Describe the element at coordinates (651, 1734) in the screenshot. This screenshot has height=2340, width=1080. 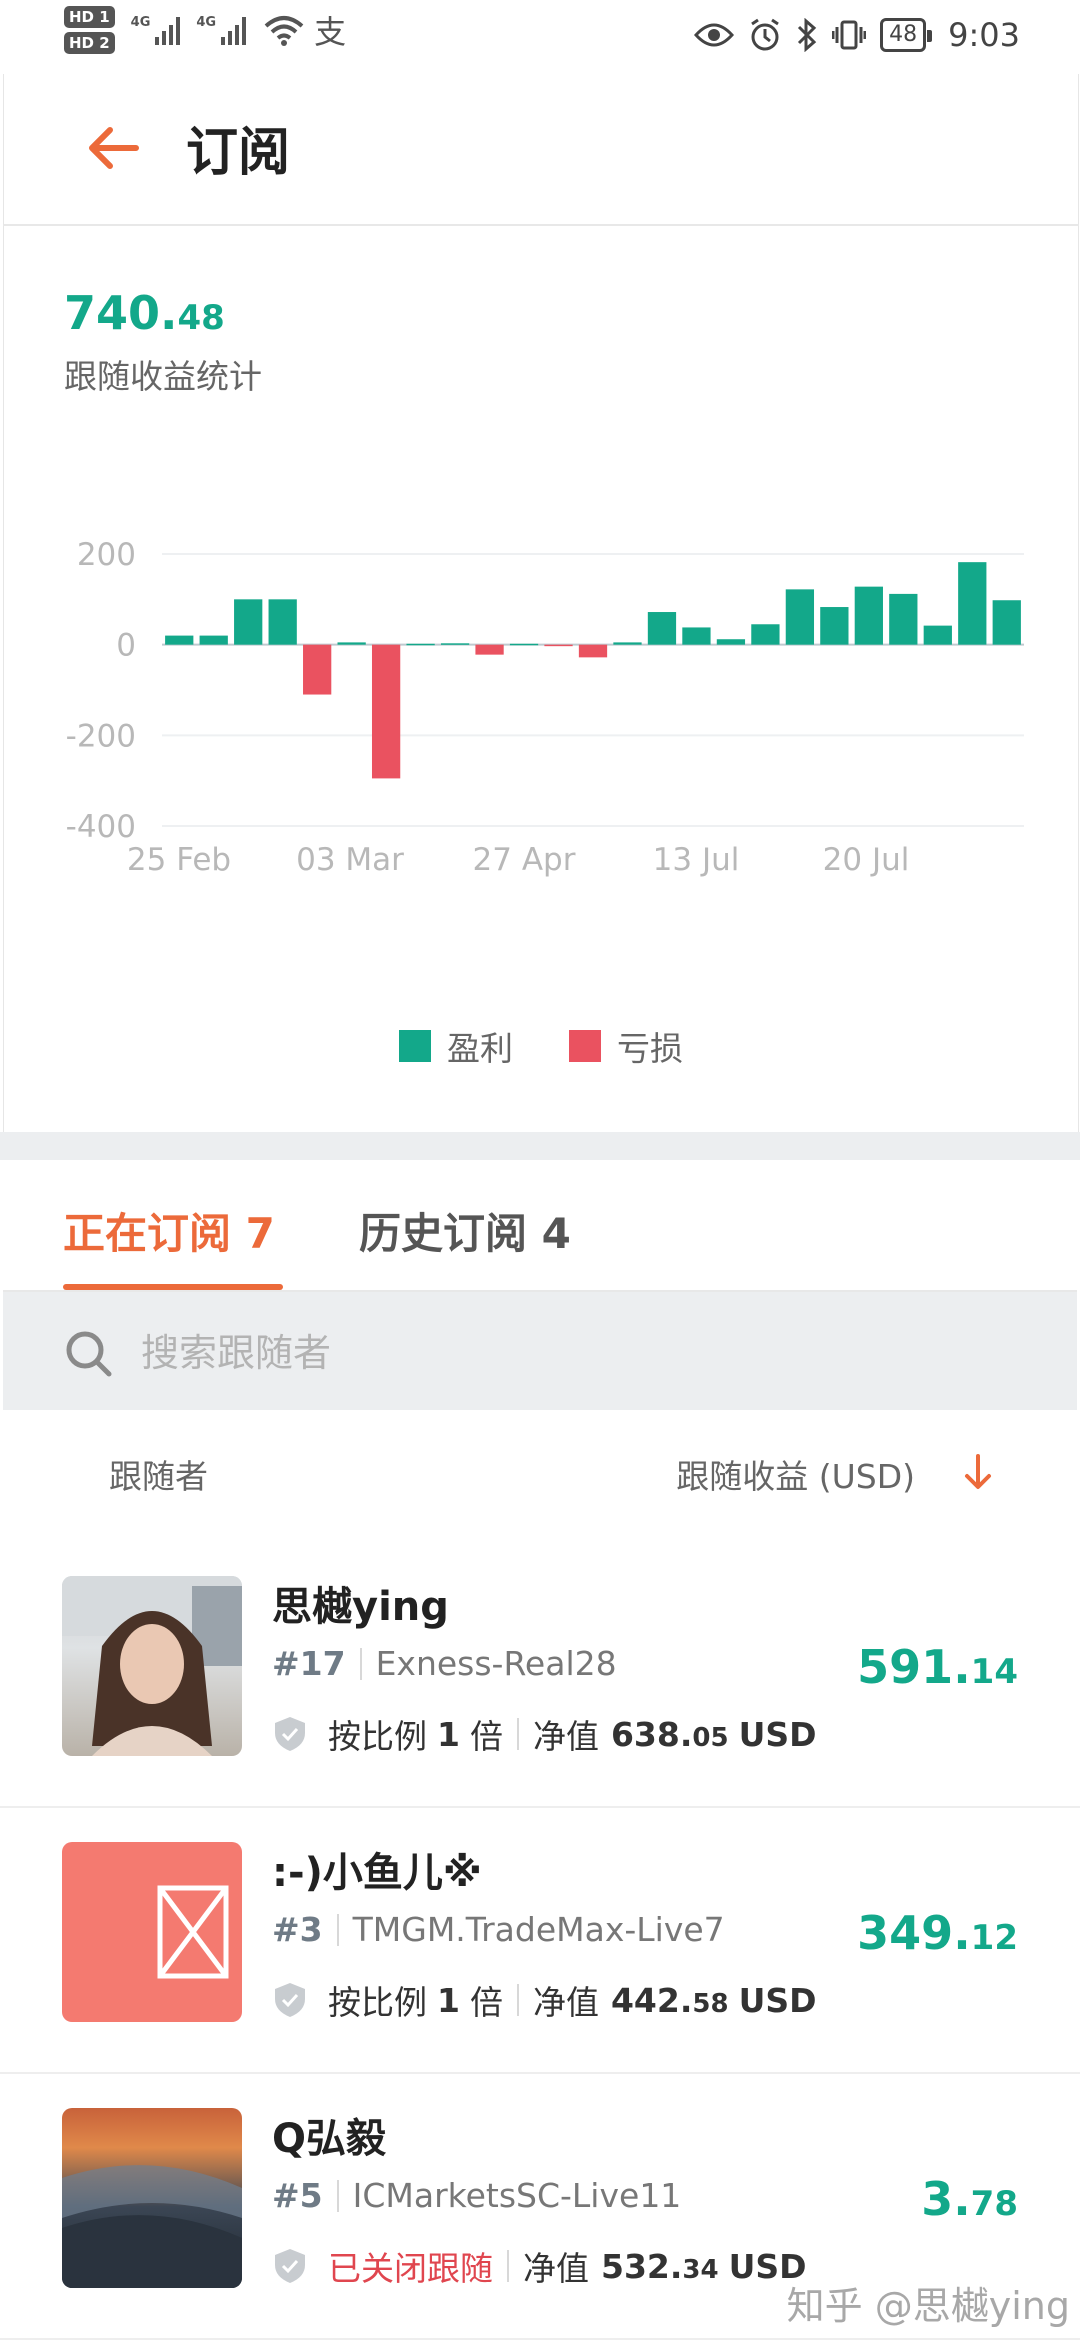
I see `net-value-int: 638.` at that location.